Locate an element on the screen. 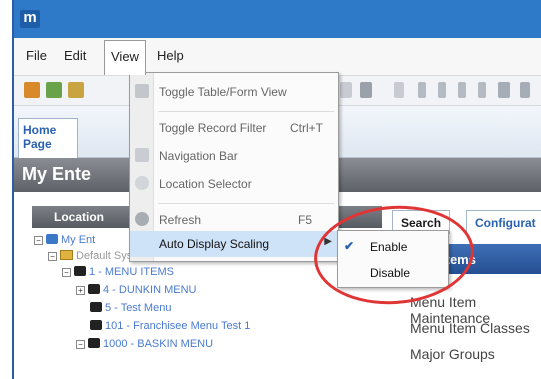  app-logo: m is located at coordinates (30, 19).